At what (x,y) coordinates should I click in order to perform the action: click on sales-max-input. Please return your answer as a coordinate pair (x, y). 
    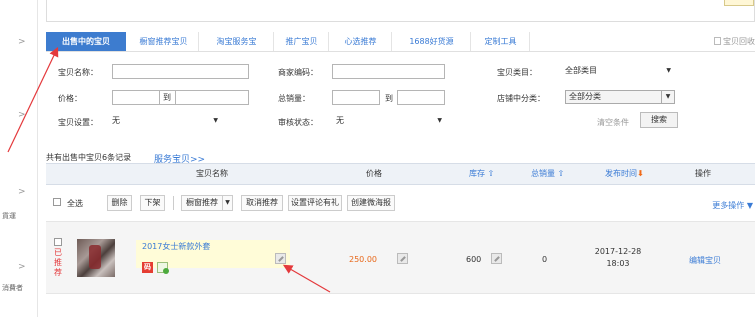
    Looking at the image, I should click on (421, 97).